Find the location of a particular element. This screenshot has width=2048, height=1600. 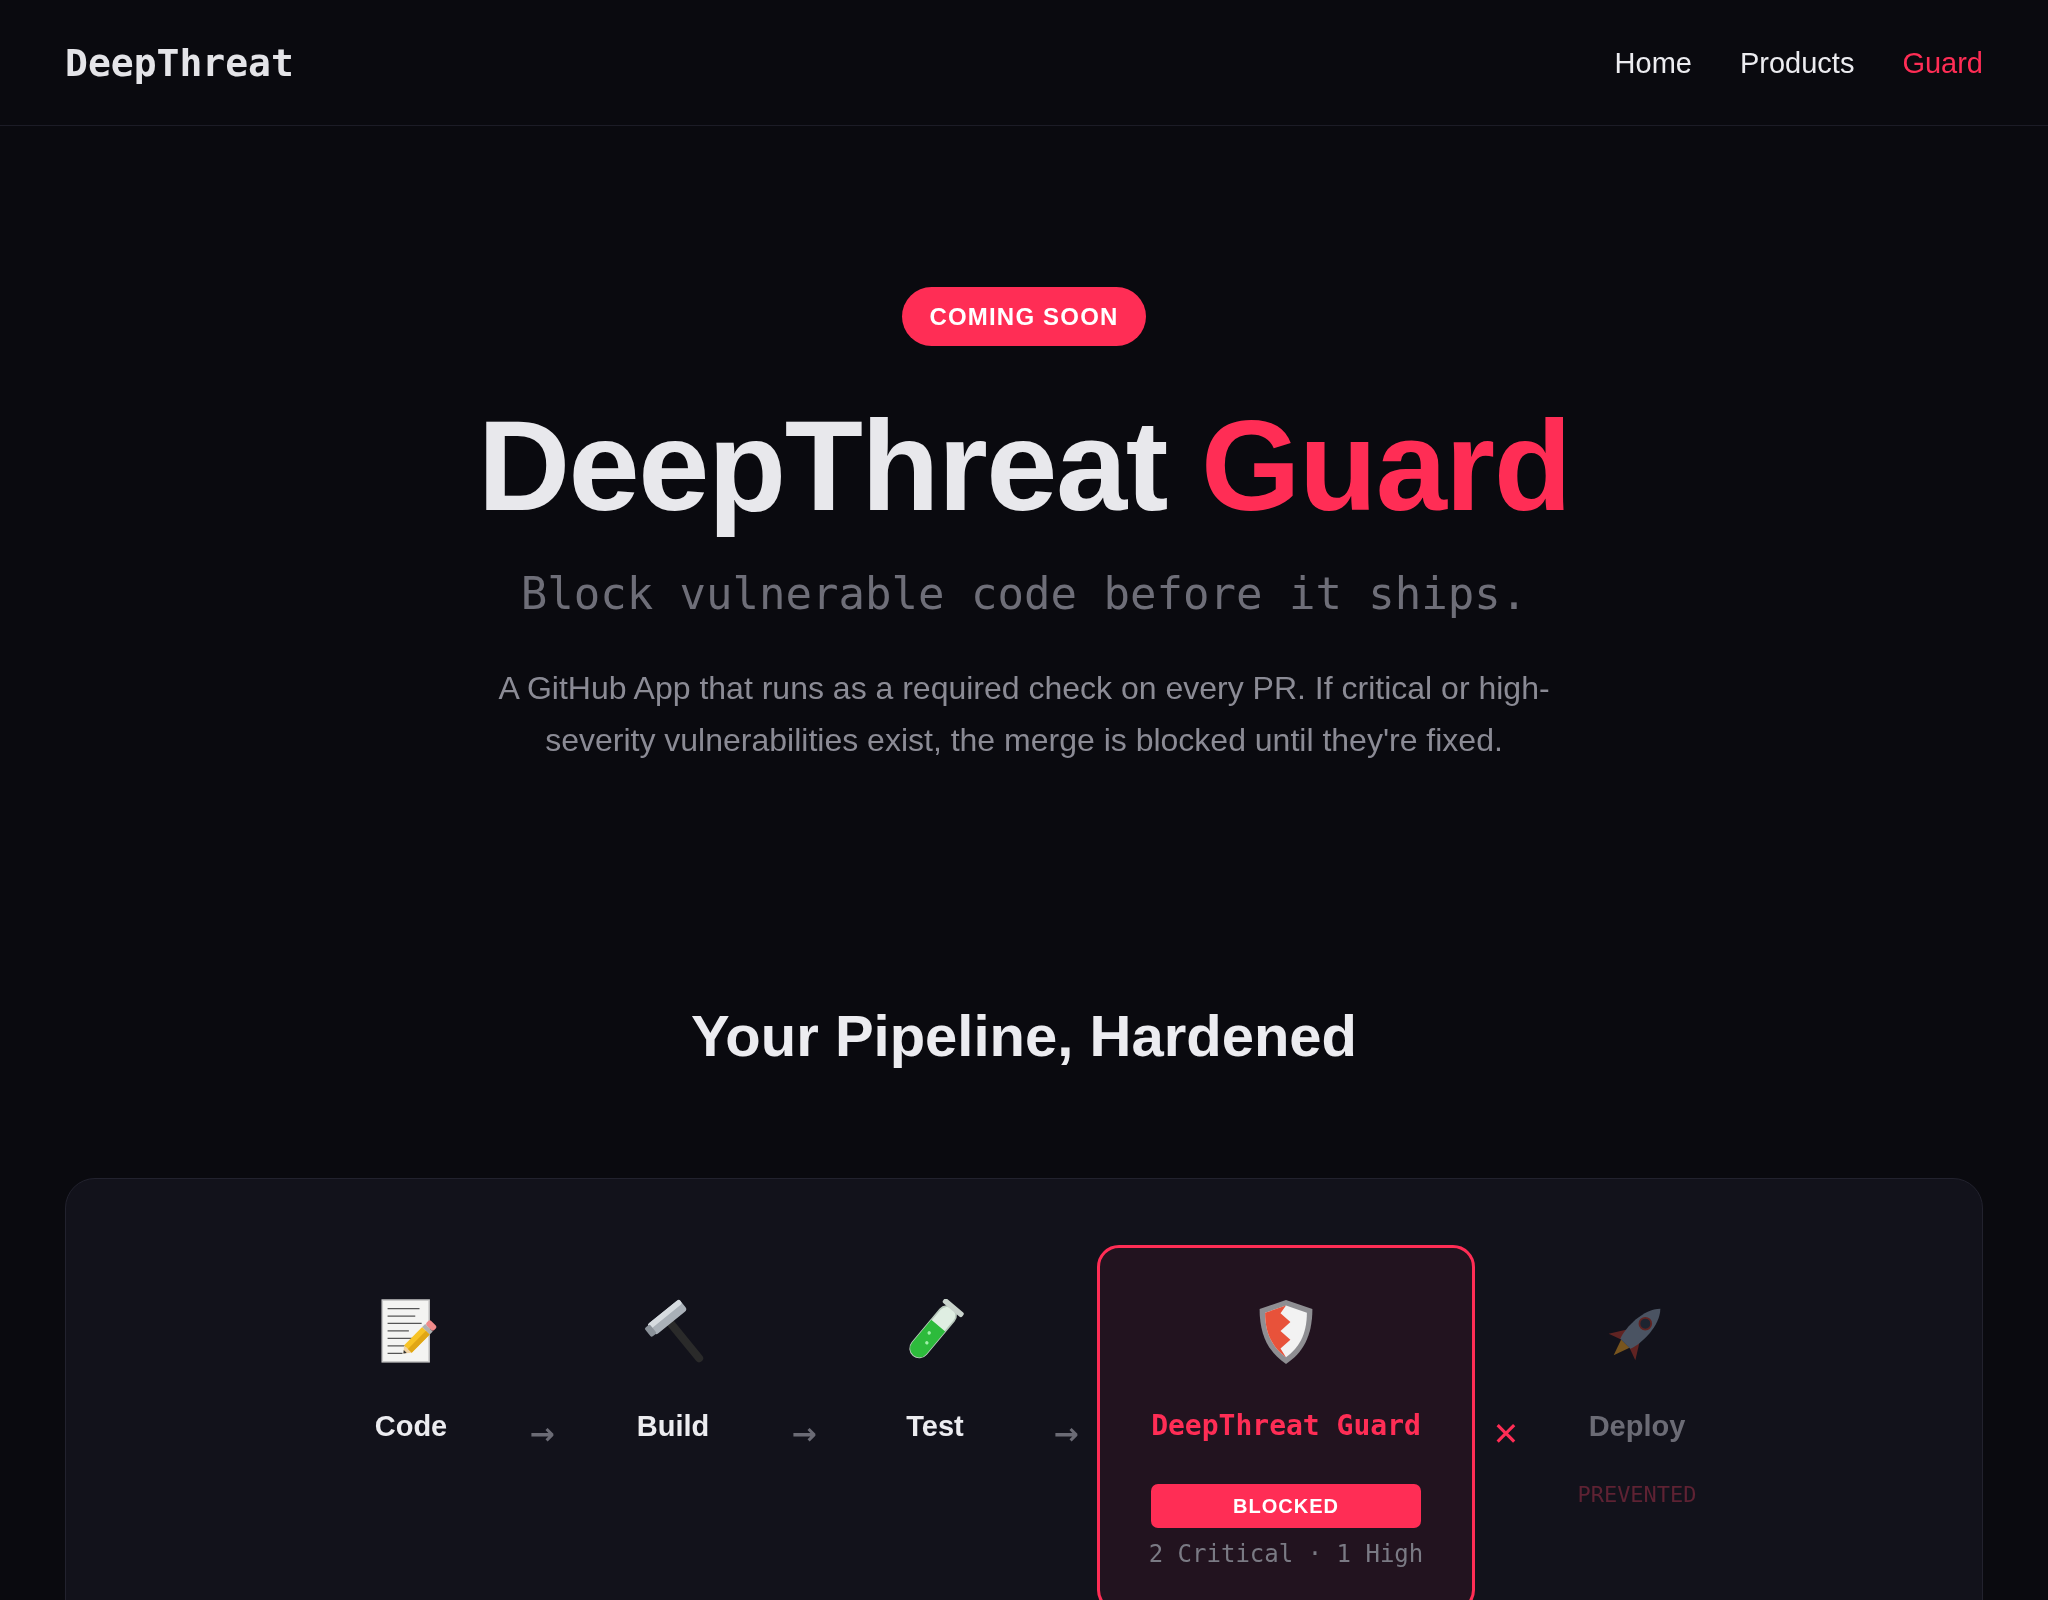

hero-description: A GitHub App that runs as a required check on every PR. If critical or high-severity vulnerabilities exist, the merge is blocked until they're fixed. is located at coordinates (1024, 714).